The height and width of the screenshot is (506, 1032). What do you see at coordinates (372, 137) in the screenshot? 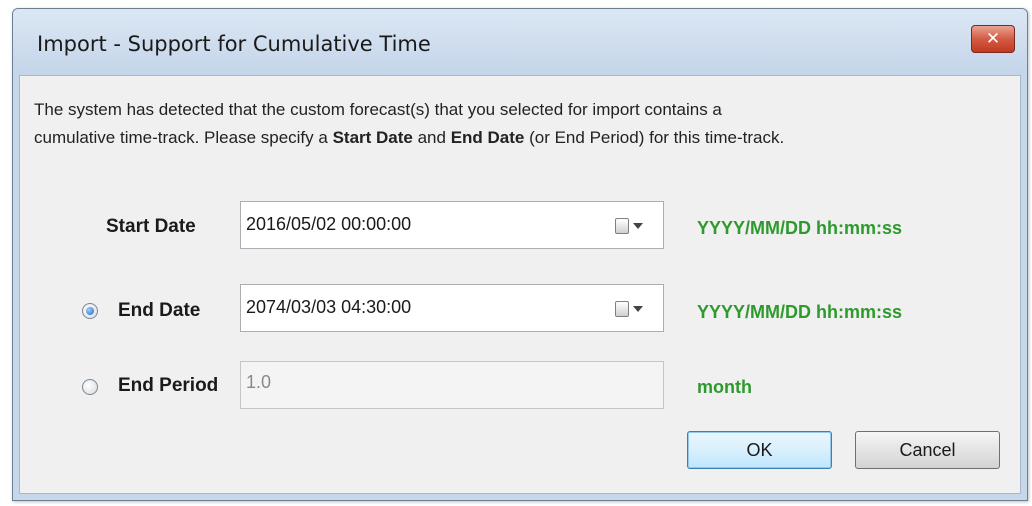
I see `message-bold-start-date: Start Date` at bounding box center [372, 137].